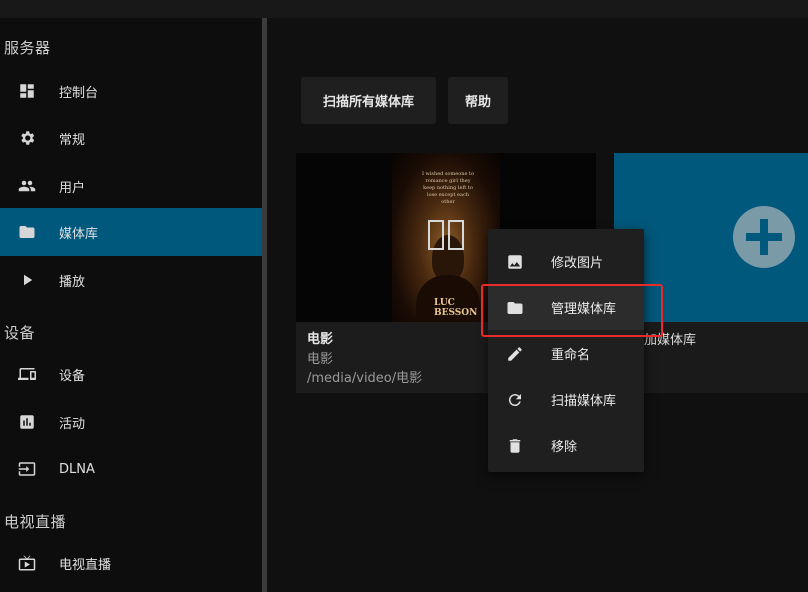 This screenshot has width=808, height=592. I want to click on library-type: 电影, so click(320, 359).